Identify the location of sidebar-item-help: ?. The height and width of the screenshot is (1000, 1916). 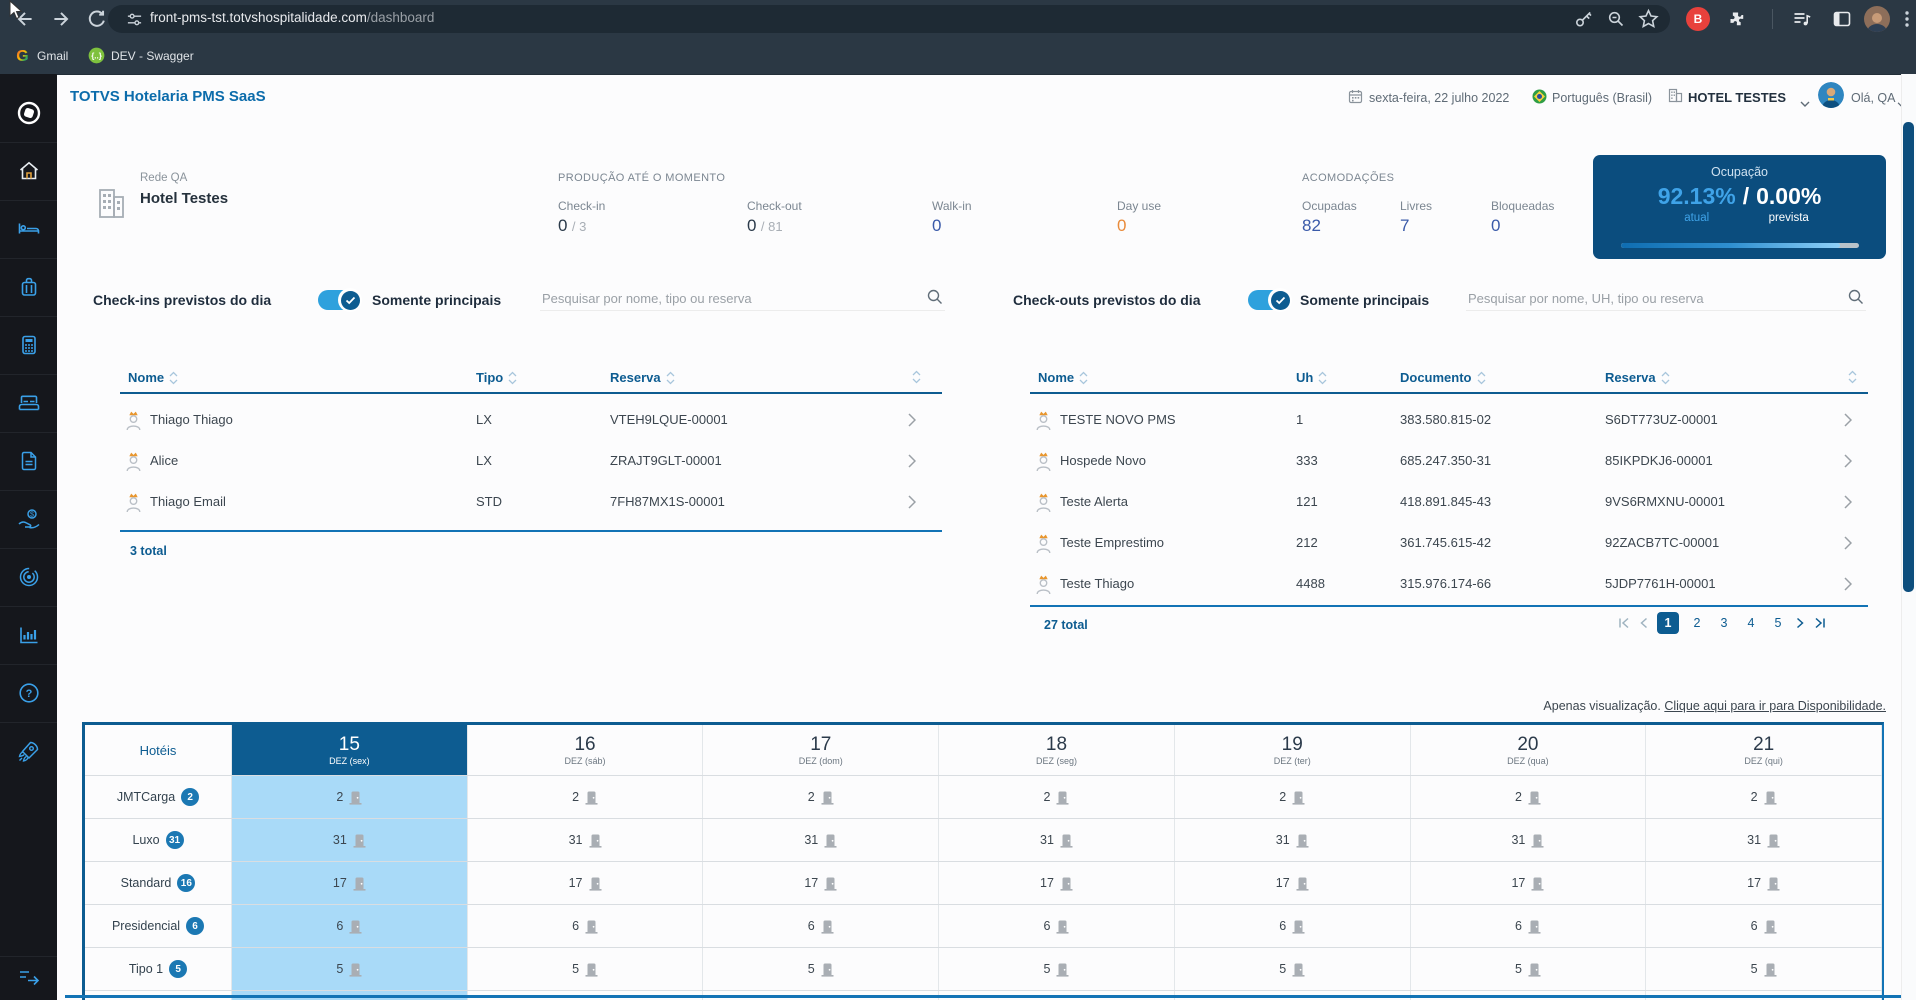
(28, 693).